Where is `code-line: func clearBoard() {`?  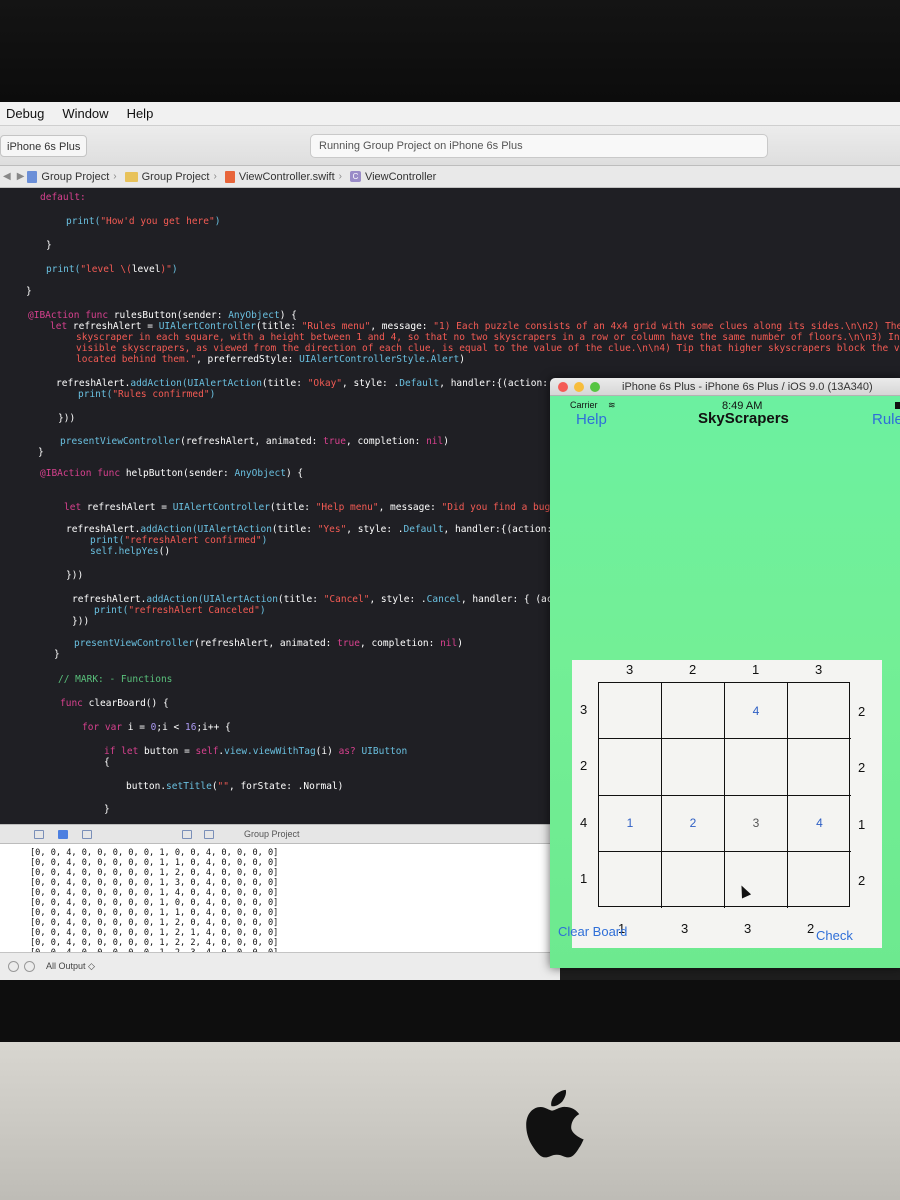 code-line: func clearBoard() { is located at coordinates (114, 703).